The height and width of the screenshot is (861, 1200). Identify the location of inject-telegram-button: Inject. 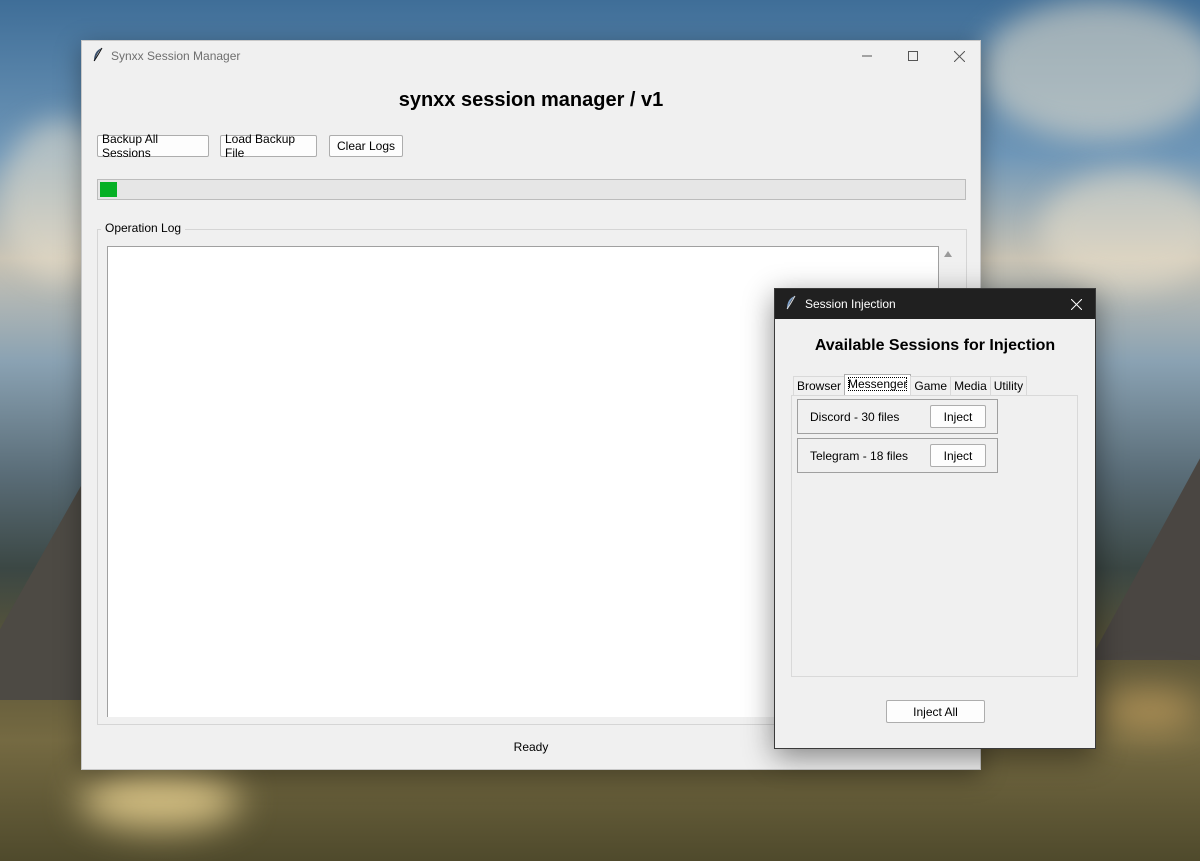
(958, 455).